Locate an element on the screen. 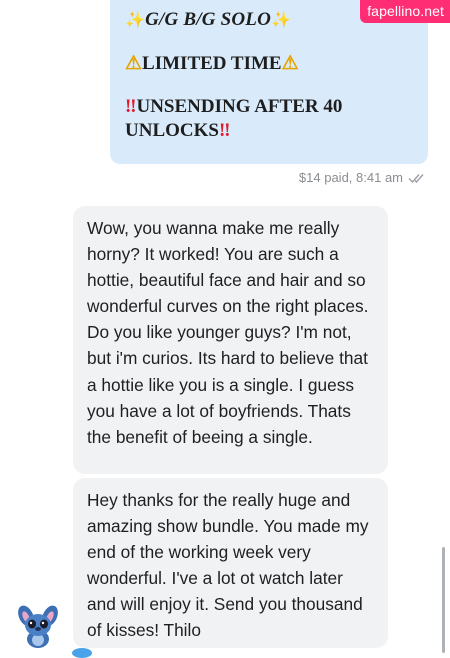 The height and width of the screenshot is (658, 450). outgoing-message-meta: $14 paid, 8:41 am is located at coordinates (363, 177).